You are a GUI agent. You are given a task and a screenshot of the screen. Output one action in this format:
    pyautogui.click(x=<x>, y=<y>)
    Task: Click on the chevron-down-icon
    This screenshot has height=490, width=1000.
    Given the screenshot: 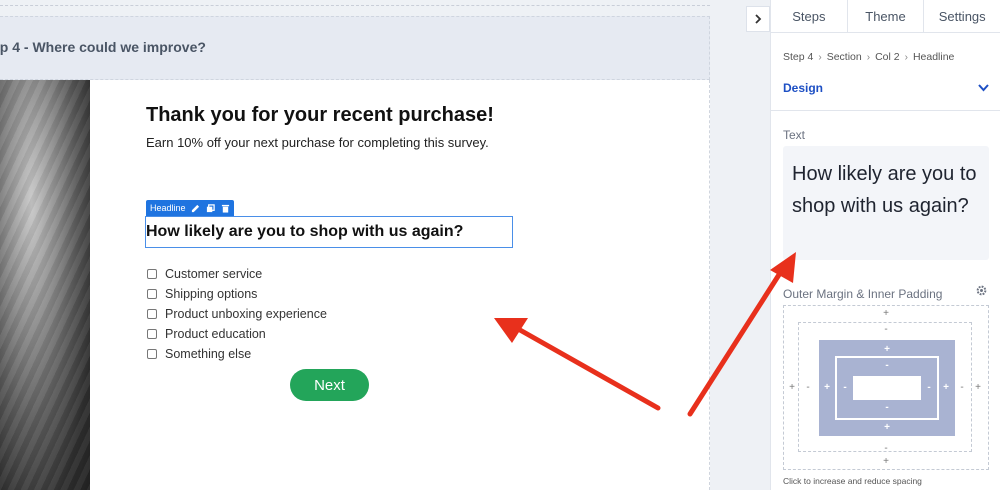 What is the action you would take?
    pyautogui.click(x=983, y=88)
    